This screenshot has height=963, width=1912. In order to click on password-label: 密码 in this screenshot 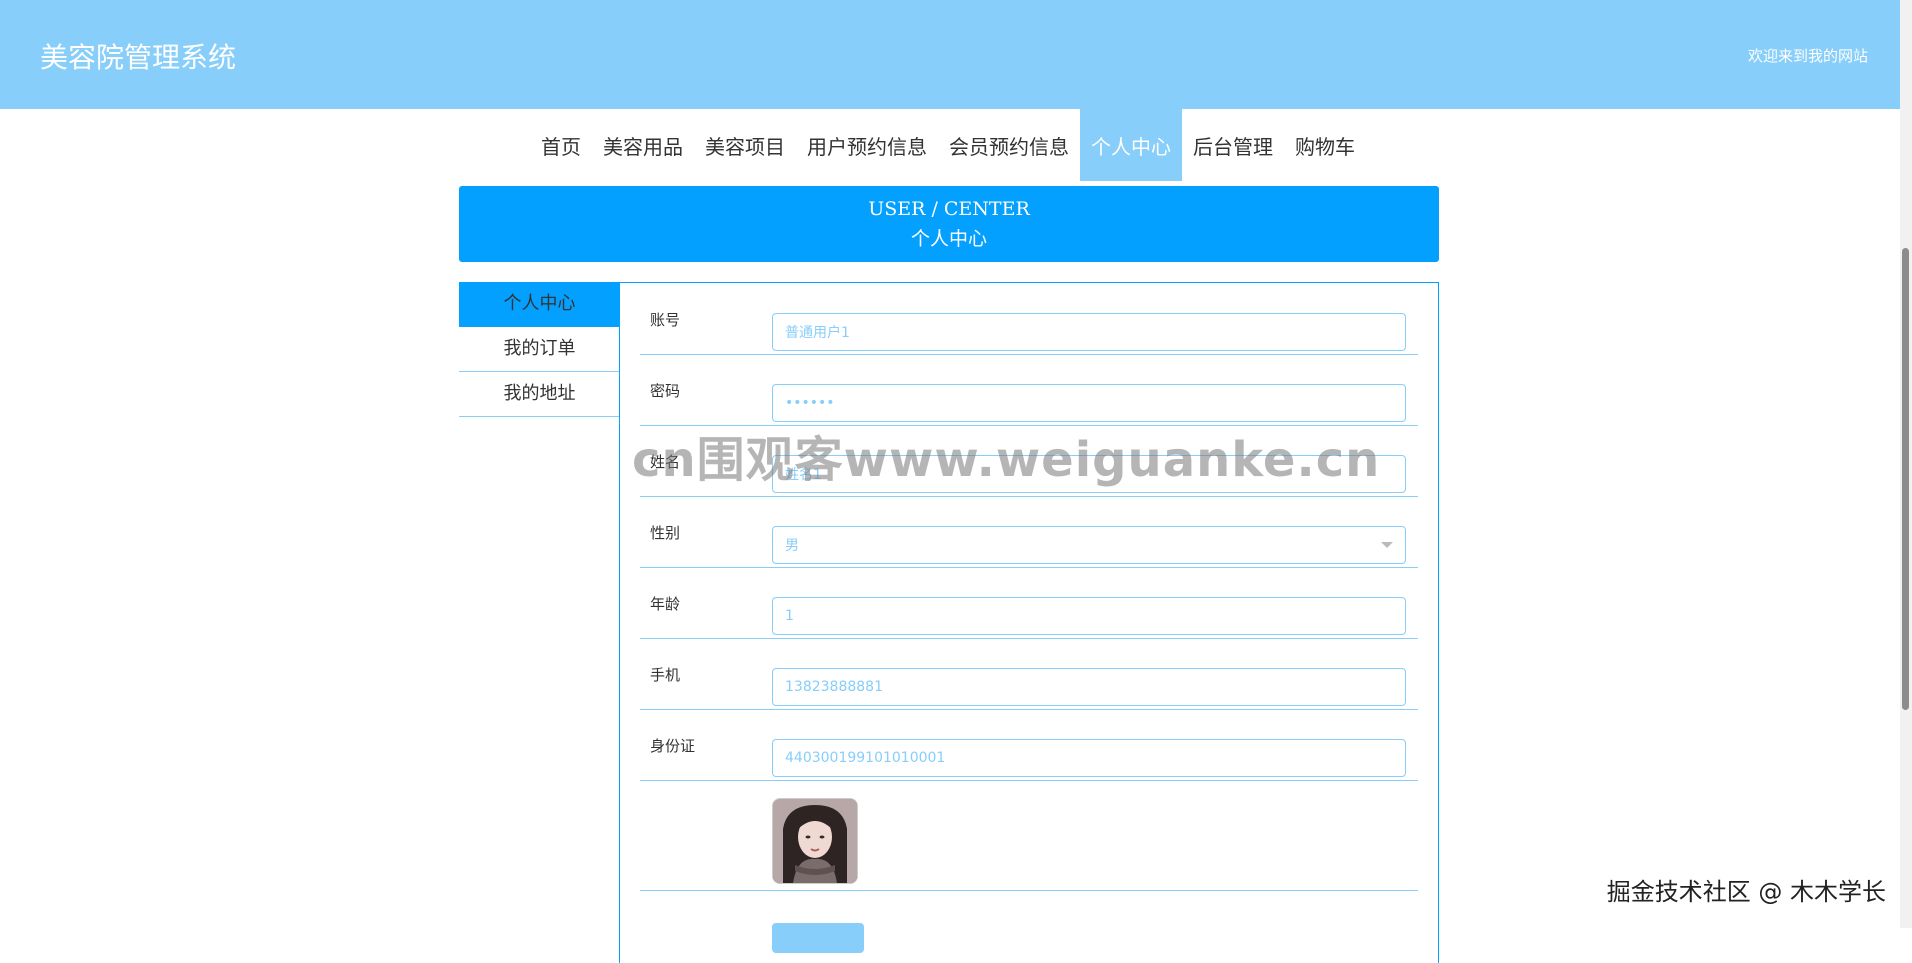, I will do `click(665, 391)`.